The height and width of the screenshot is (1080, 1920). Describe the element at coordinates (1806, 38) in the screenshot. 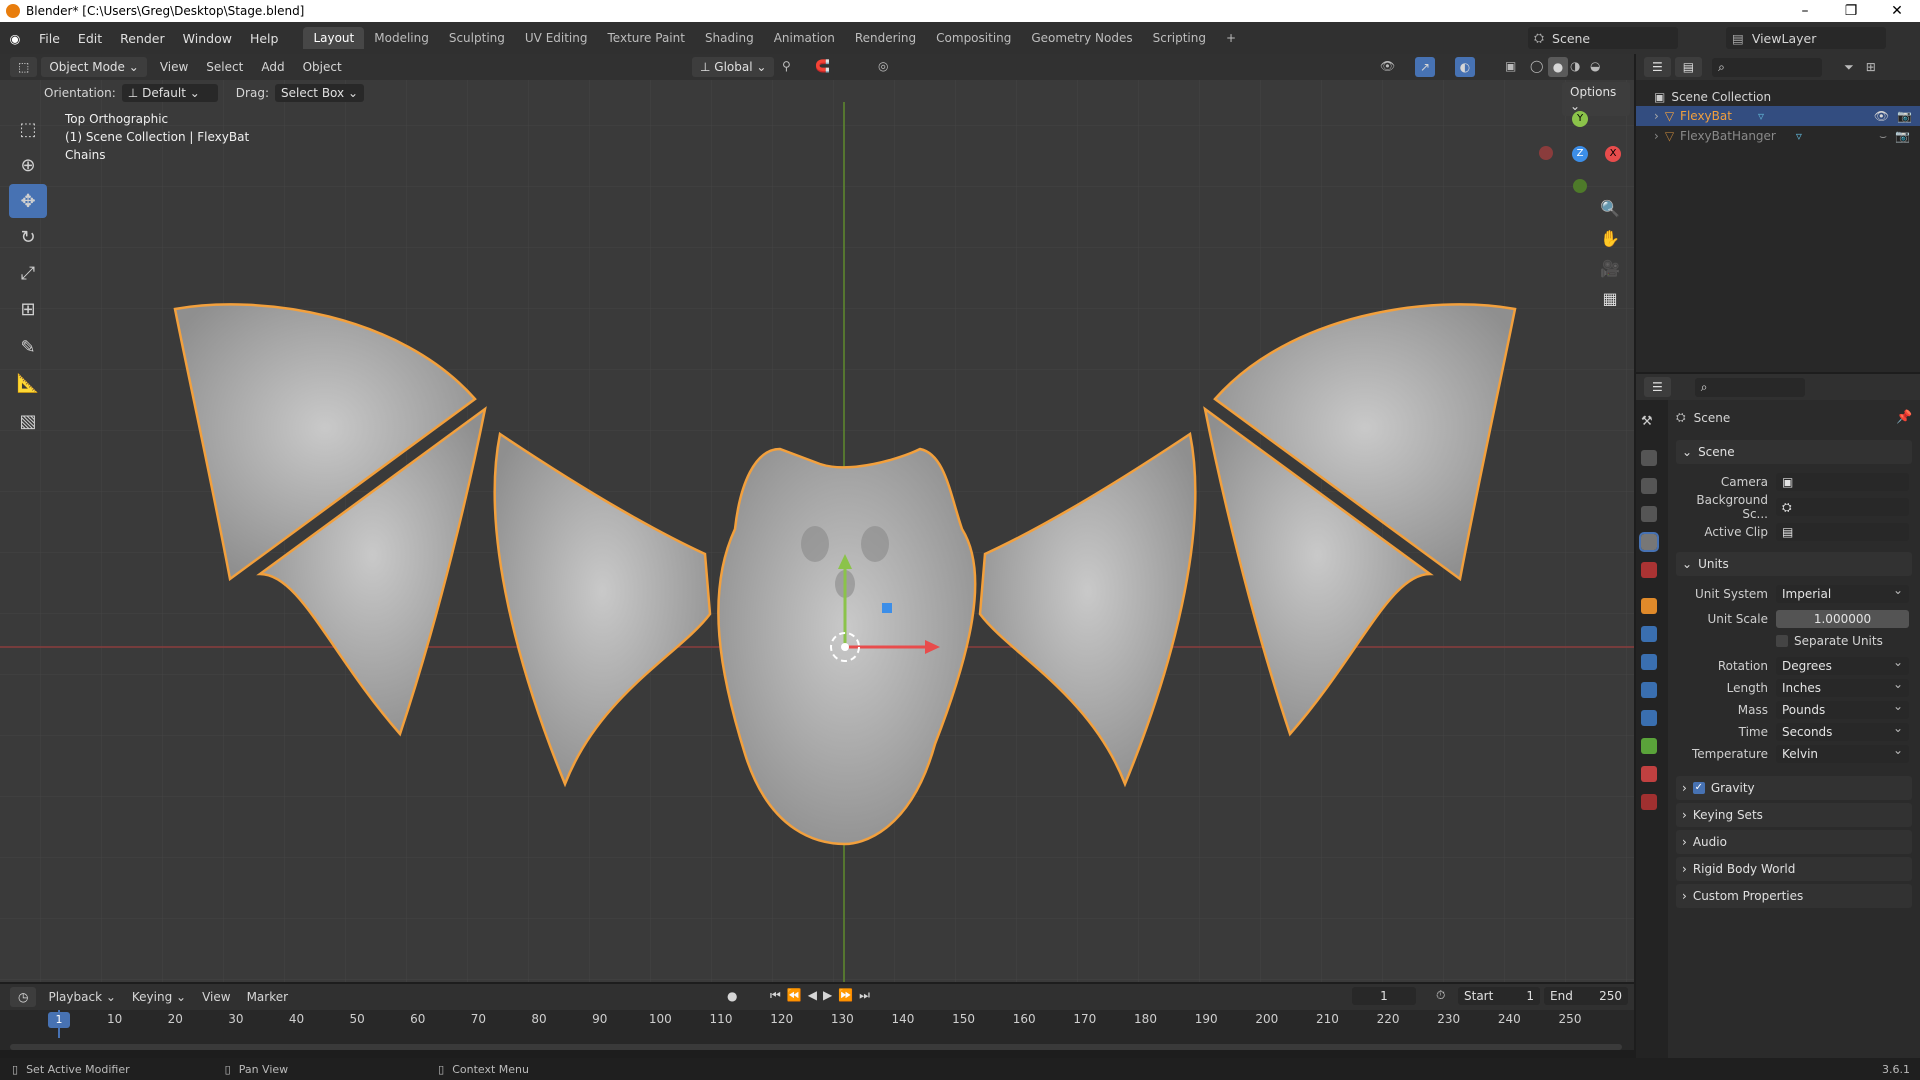

I see `viewlayer-selector: ▤ ViewLayer` at that location.